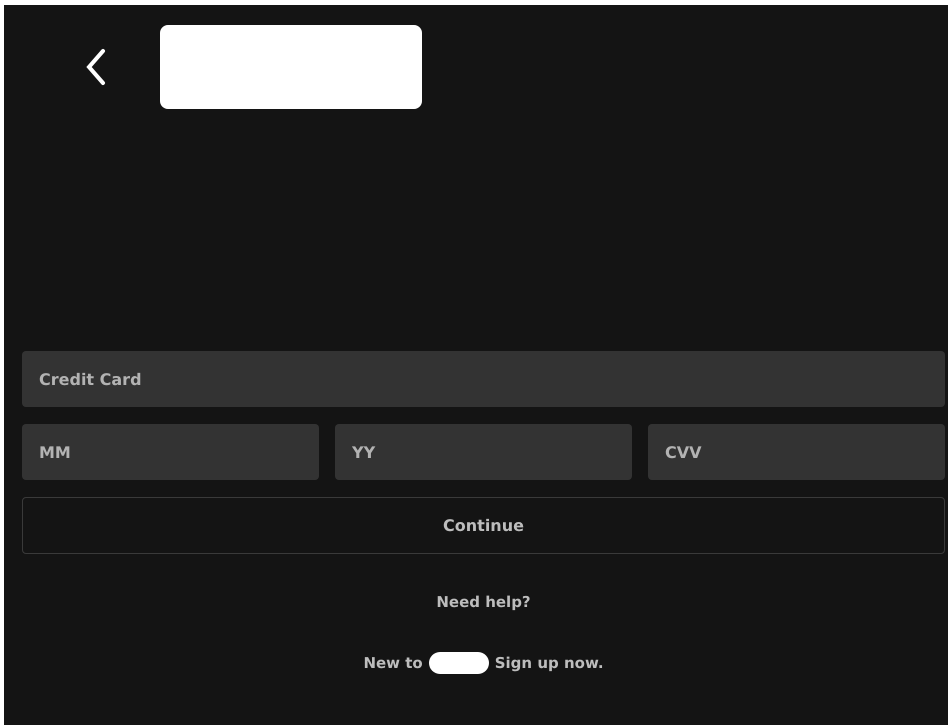 The image size is (948, 725). I want to click on redacted-block, so click(458, 663).